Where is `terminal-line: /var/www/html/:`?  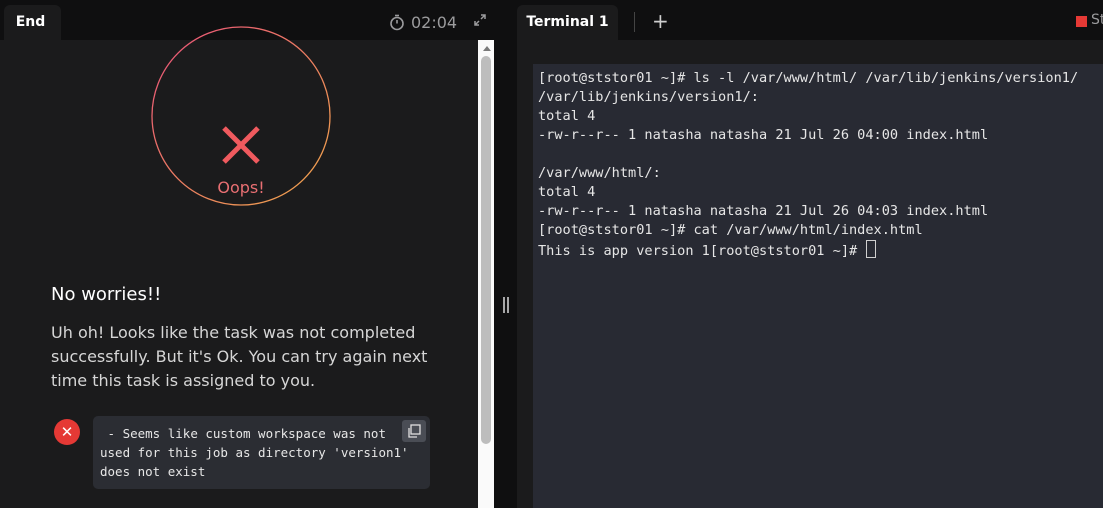
terminal-line: /var/www/html/: is located at coordinates (599, 173).